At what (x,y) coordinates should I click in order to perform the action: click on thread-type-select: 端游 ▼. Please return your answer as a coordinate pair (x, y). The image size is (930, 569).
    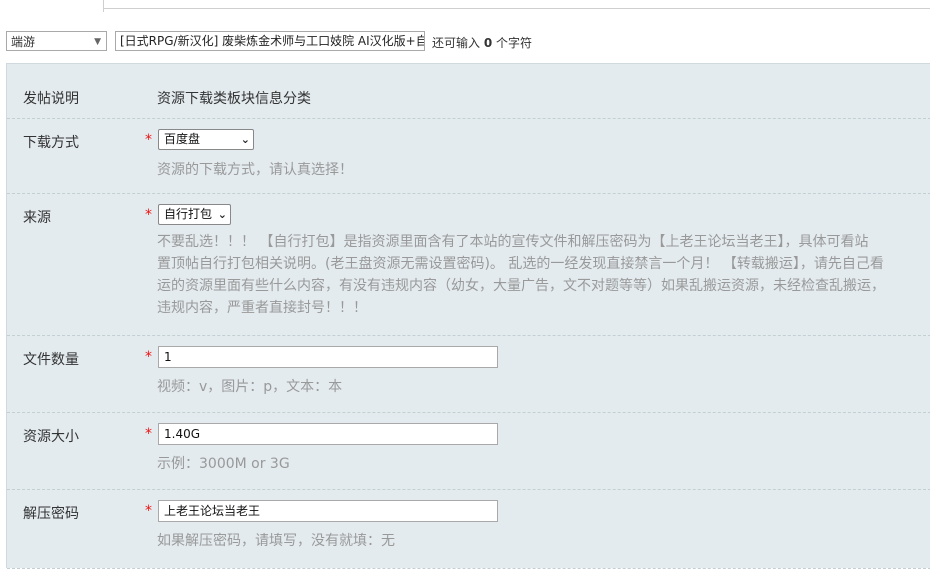
    Looking at the image, I should click on (56, 41).